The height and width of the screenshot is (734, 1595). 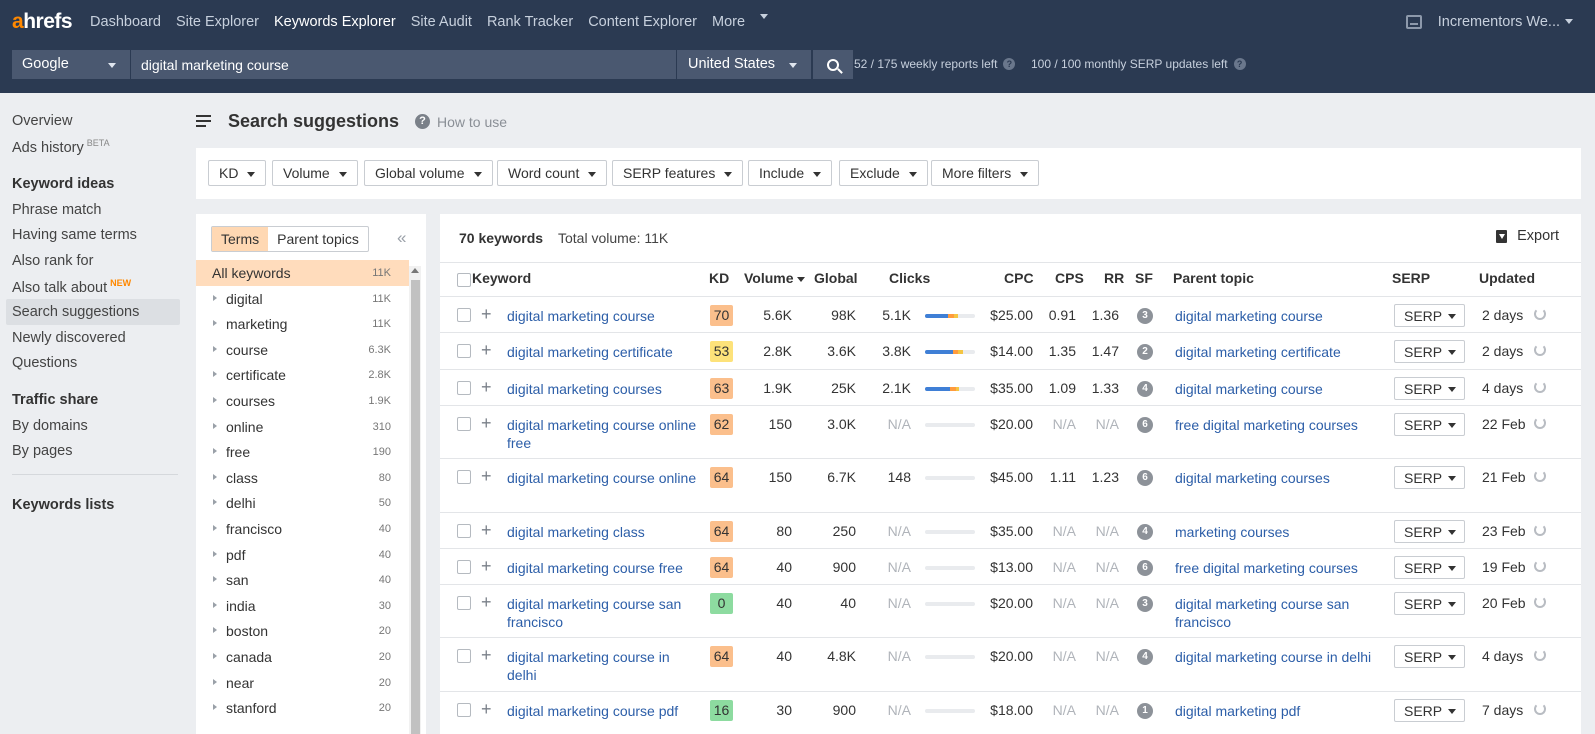 What do you see at coordinates (552, 173) in the screenshot?
I see `filter-word-count: Word count` at bounding box center [552, 173].